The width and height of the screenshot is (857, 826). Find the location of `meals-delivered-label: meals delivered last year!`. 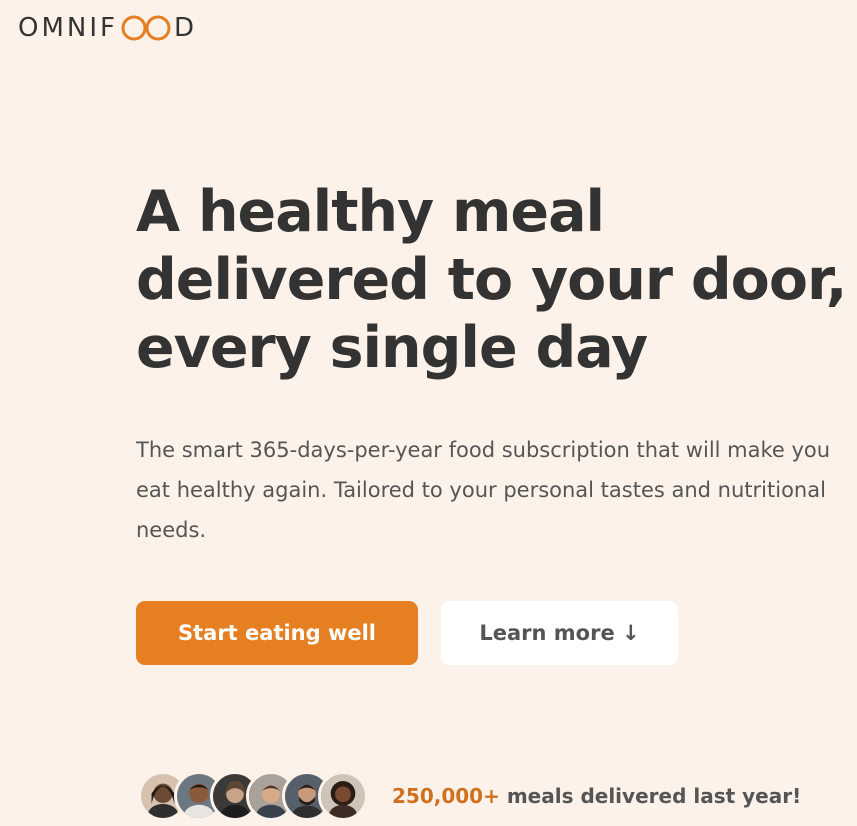

meals-delivered-label: meals delivered last year! is located at coordinates (650, 796).